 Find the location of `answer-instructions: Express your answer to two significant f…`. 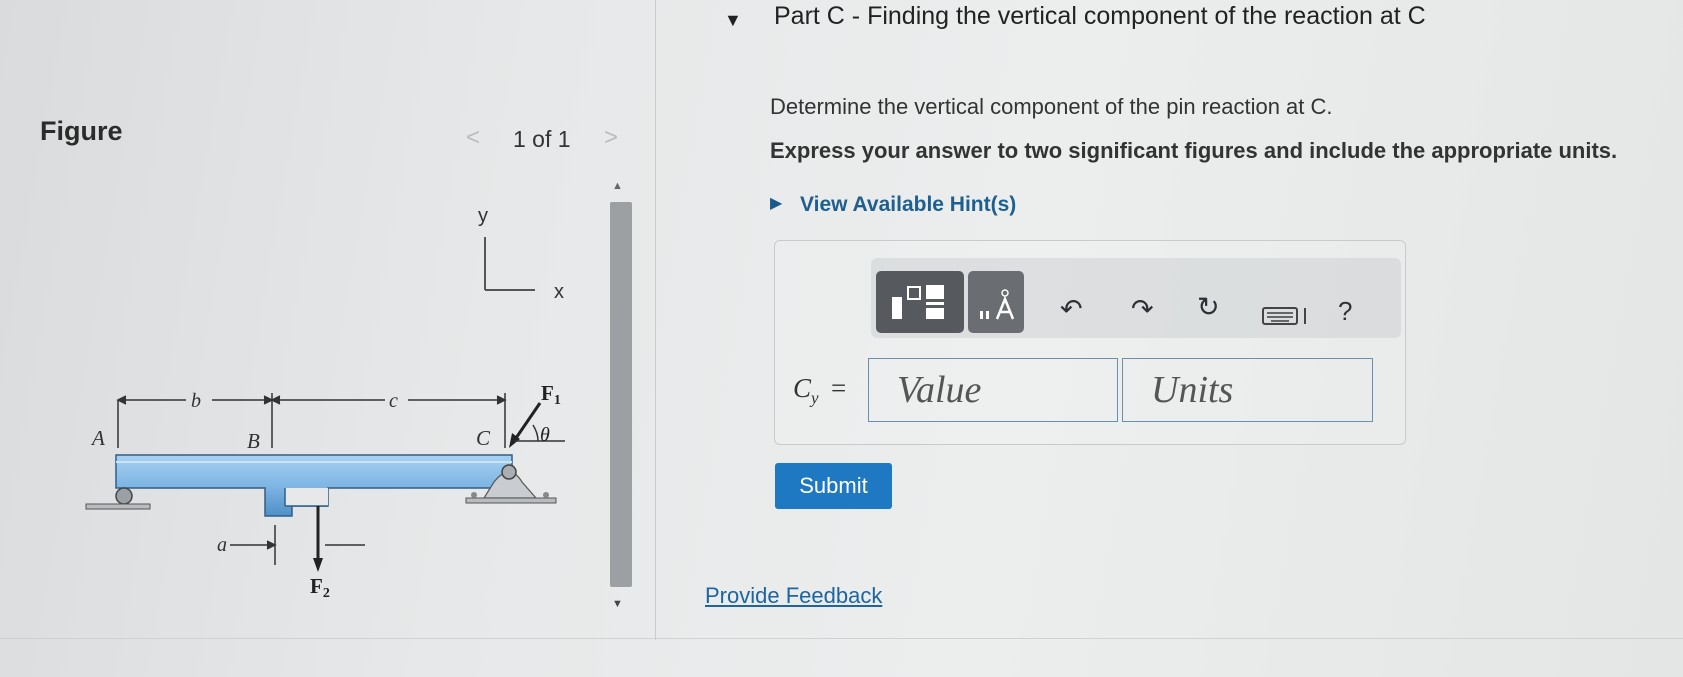

answer-instructions: Express your answer to two significant f… is located at coordinates (1194, 150).